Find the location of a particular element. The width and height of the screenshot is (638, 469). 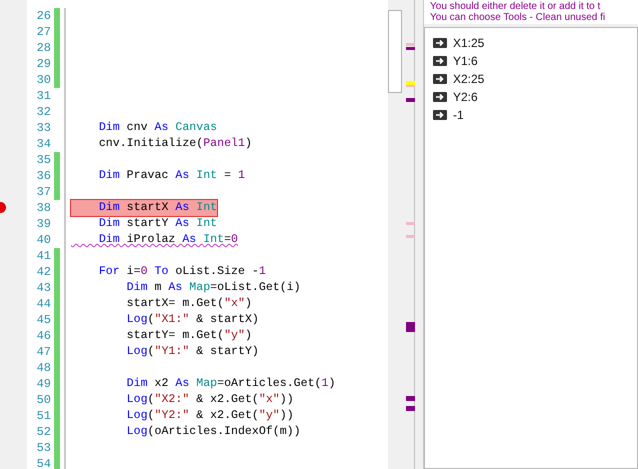

line-number: 34 is located at coordinates (43, 144).